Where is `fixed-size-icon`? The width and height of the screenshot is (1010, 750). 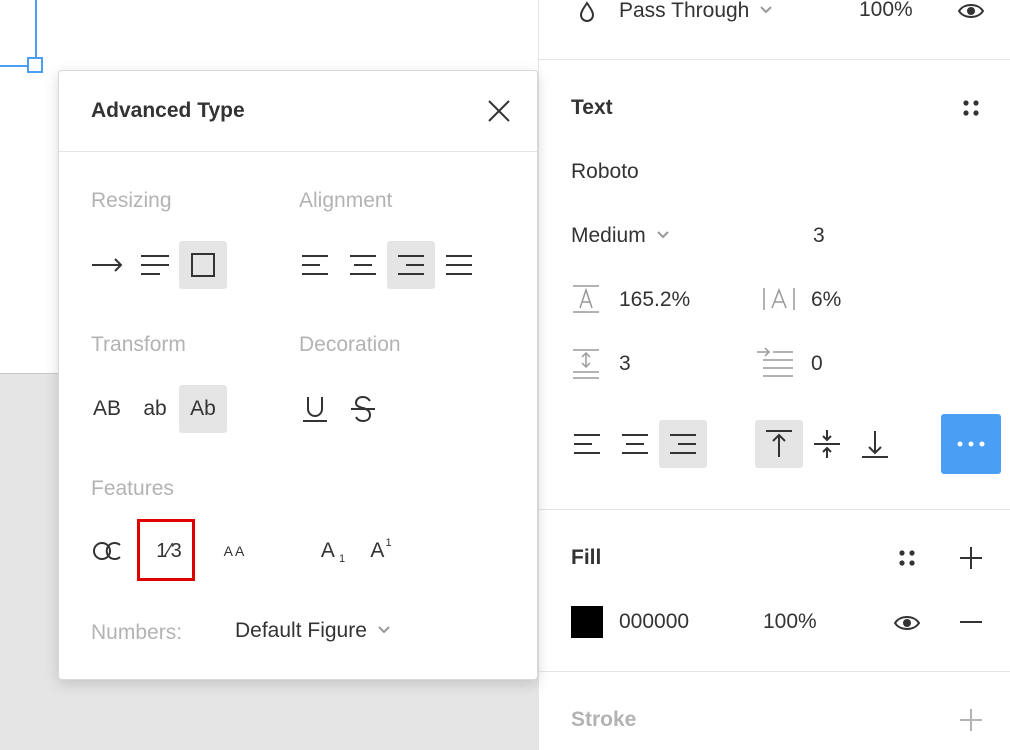 fixed-size-icon is located at coordinates (203, 265).